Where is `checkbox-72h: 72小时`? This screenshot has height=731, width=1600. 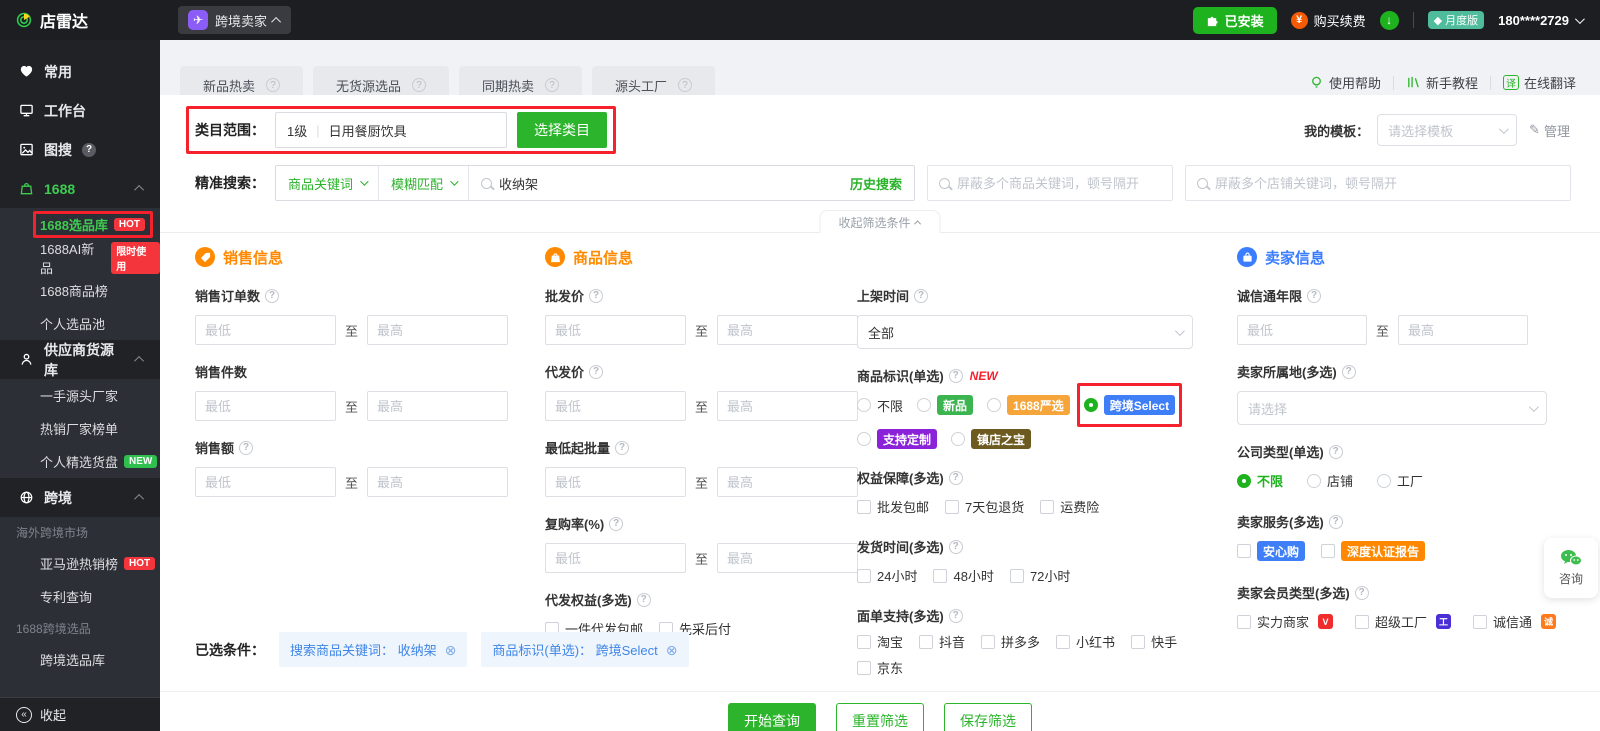
checkbox-72h: 72小时 is located at coordinates (1039, 575).